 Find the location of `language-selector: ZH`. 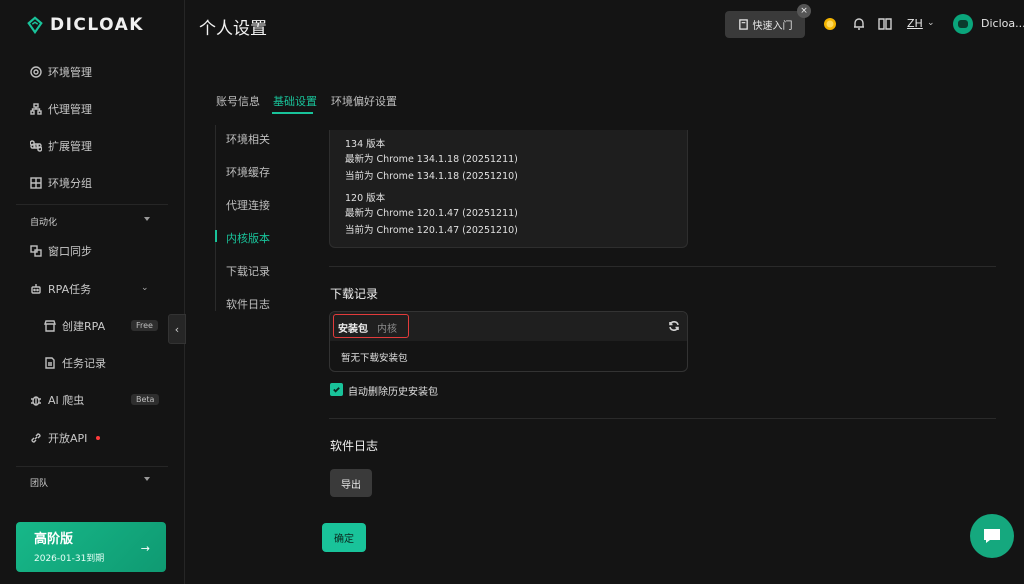

language-selector: ZH is located at coordinates (915, 23).